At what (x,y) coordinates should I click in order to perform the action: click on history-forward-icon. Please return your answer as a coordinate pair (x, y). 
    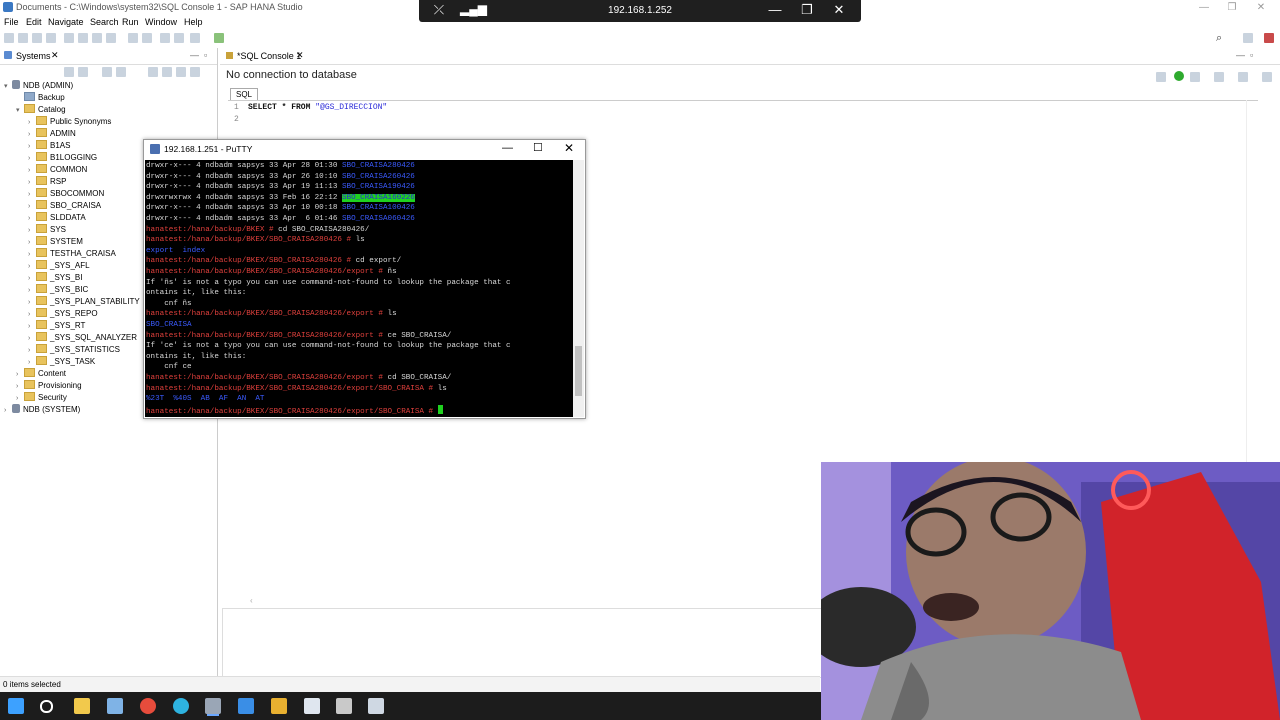
    Looking at the image, I should click on (1243, 77).